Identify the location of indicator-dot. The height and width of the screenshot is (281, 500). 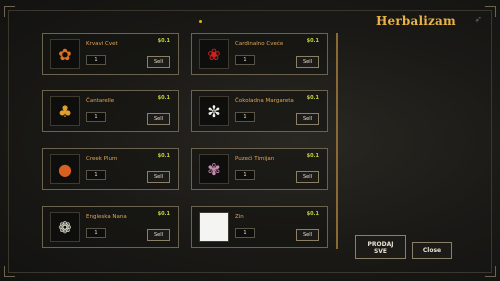
(200, 21).